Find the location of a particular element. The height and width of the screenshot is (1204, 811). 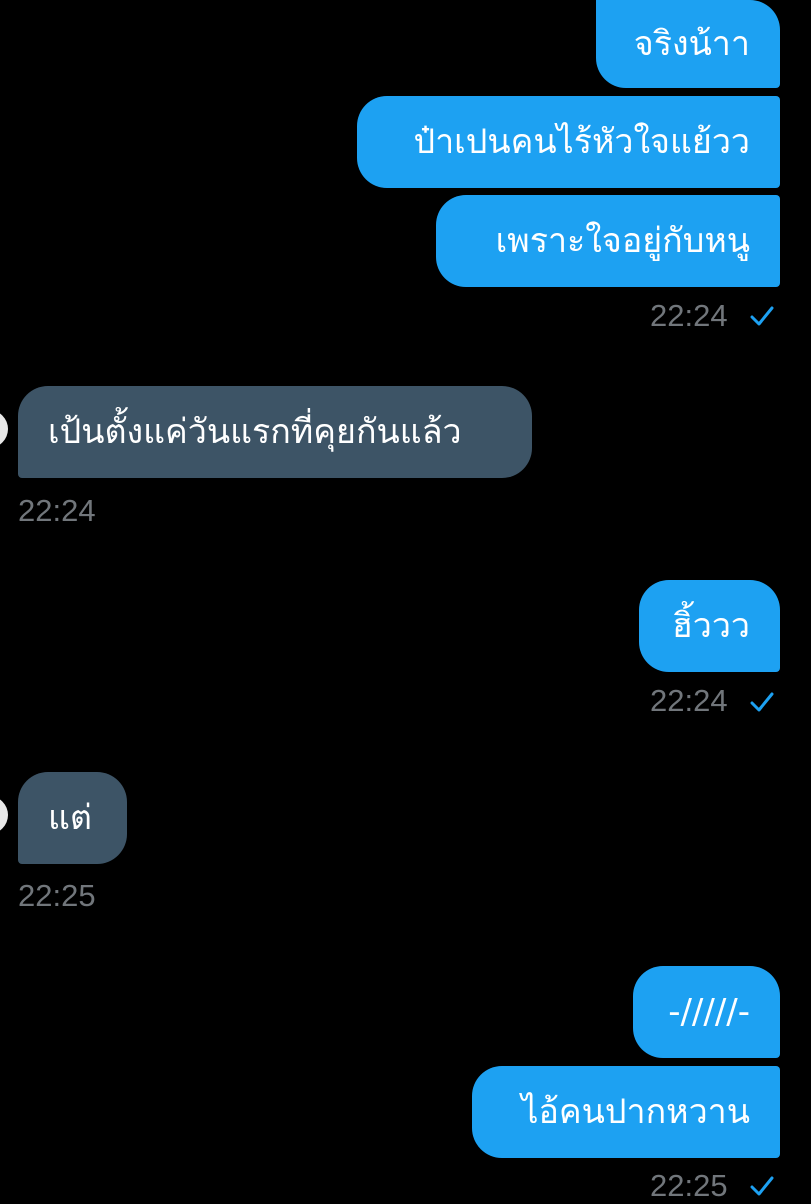

message-text: ฮิ้ววว is located at coordinates (710, 626).